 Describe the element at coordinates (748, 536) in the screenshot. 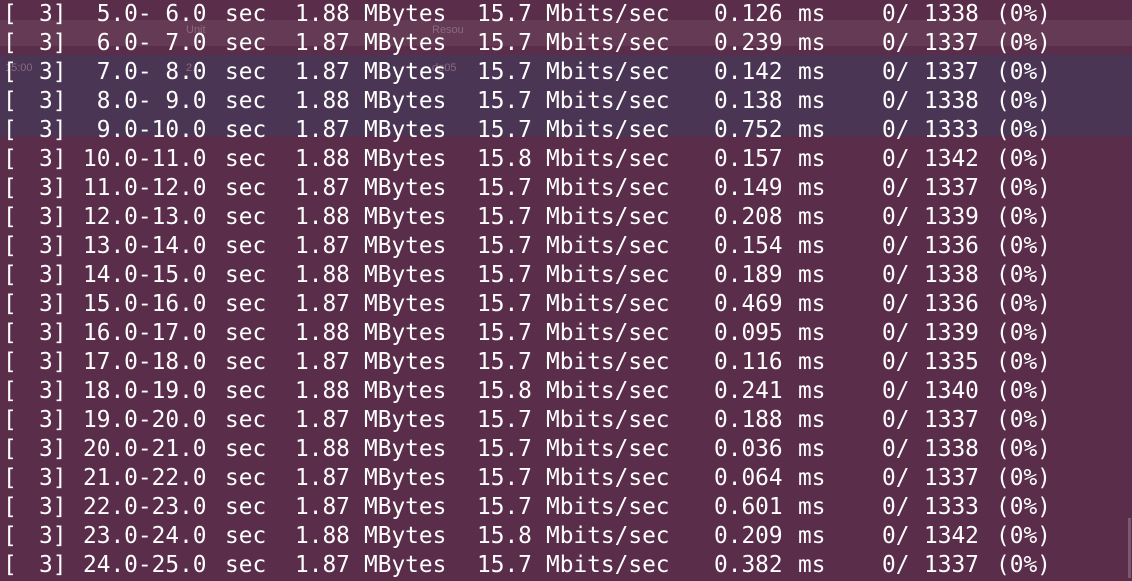

I see `jitter: 0.209` at that location.